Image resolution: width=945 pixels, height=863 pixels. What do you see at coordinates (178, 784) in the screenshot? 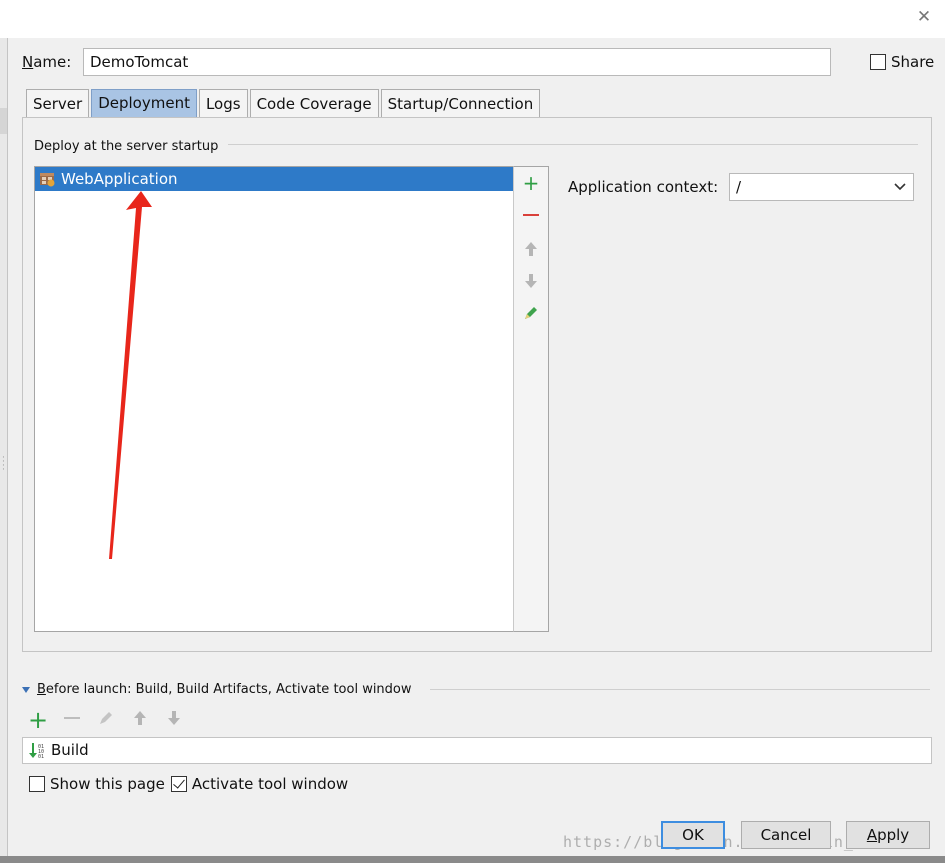
I see `activate-tool-window-checkbox` at bounding box center [178, 784].